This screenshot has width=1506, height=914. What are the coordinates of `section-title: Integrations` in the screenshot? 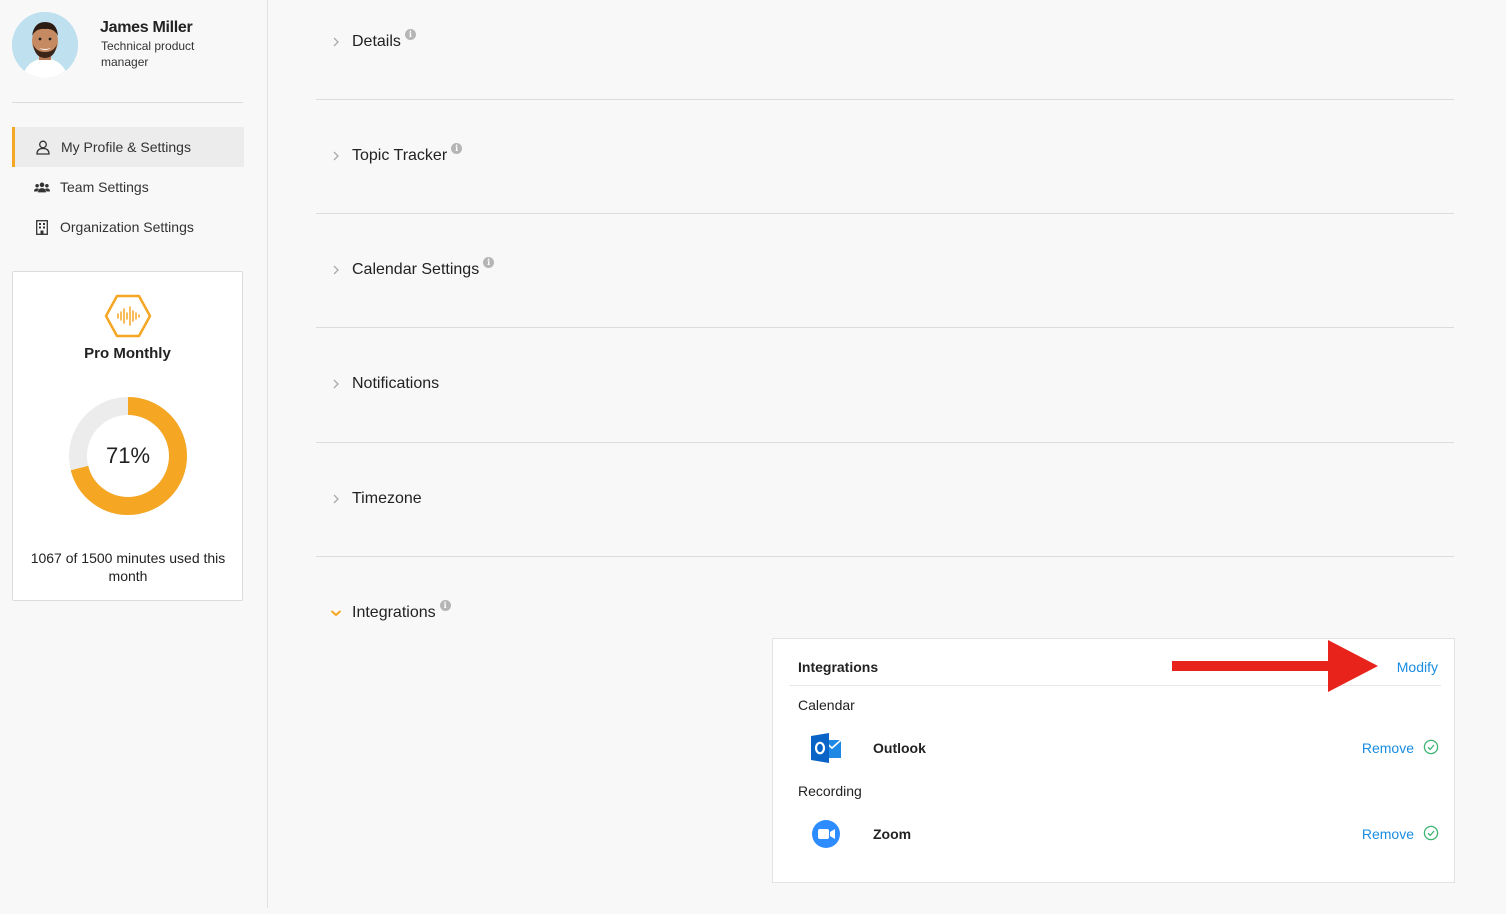 It's located at (394, 612).